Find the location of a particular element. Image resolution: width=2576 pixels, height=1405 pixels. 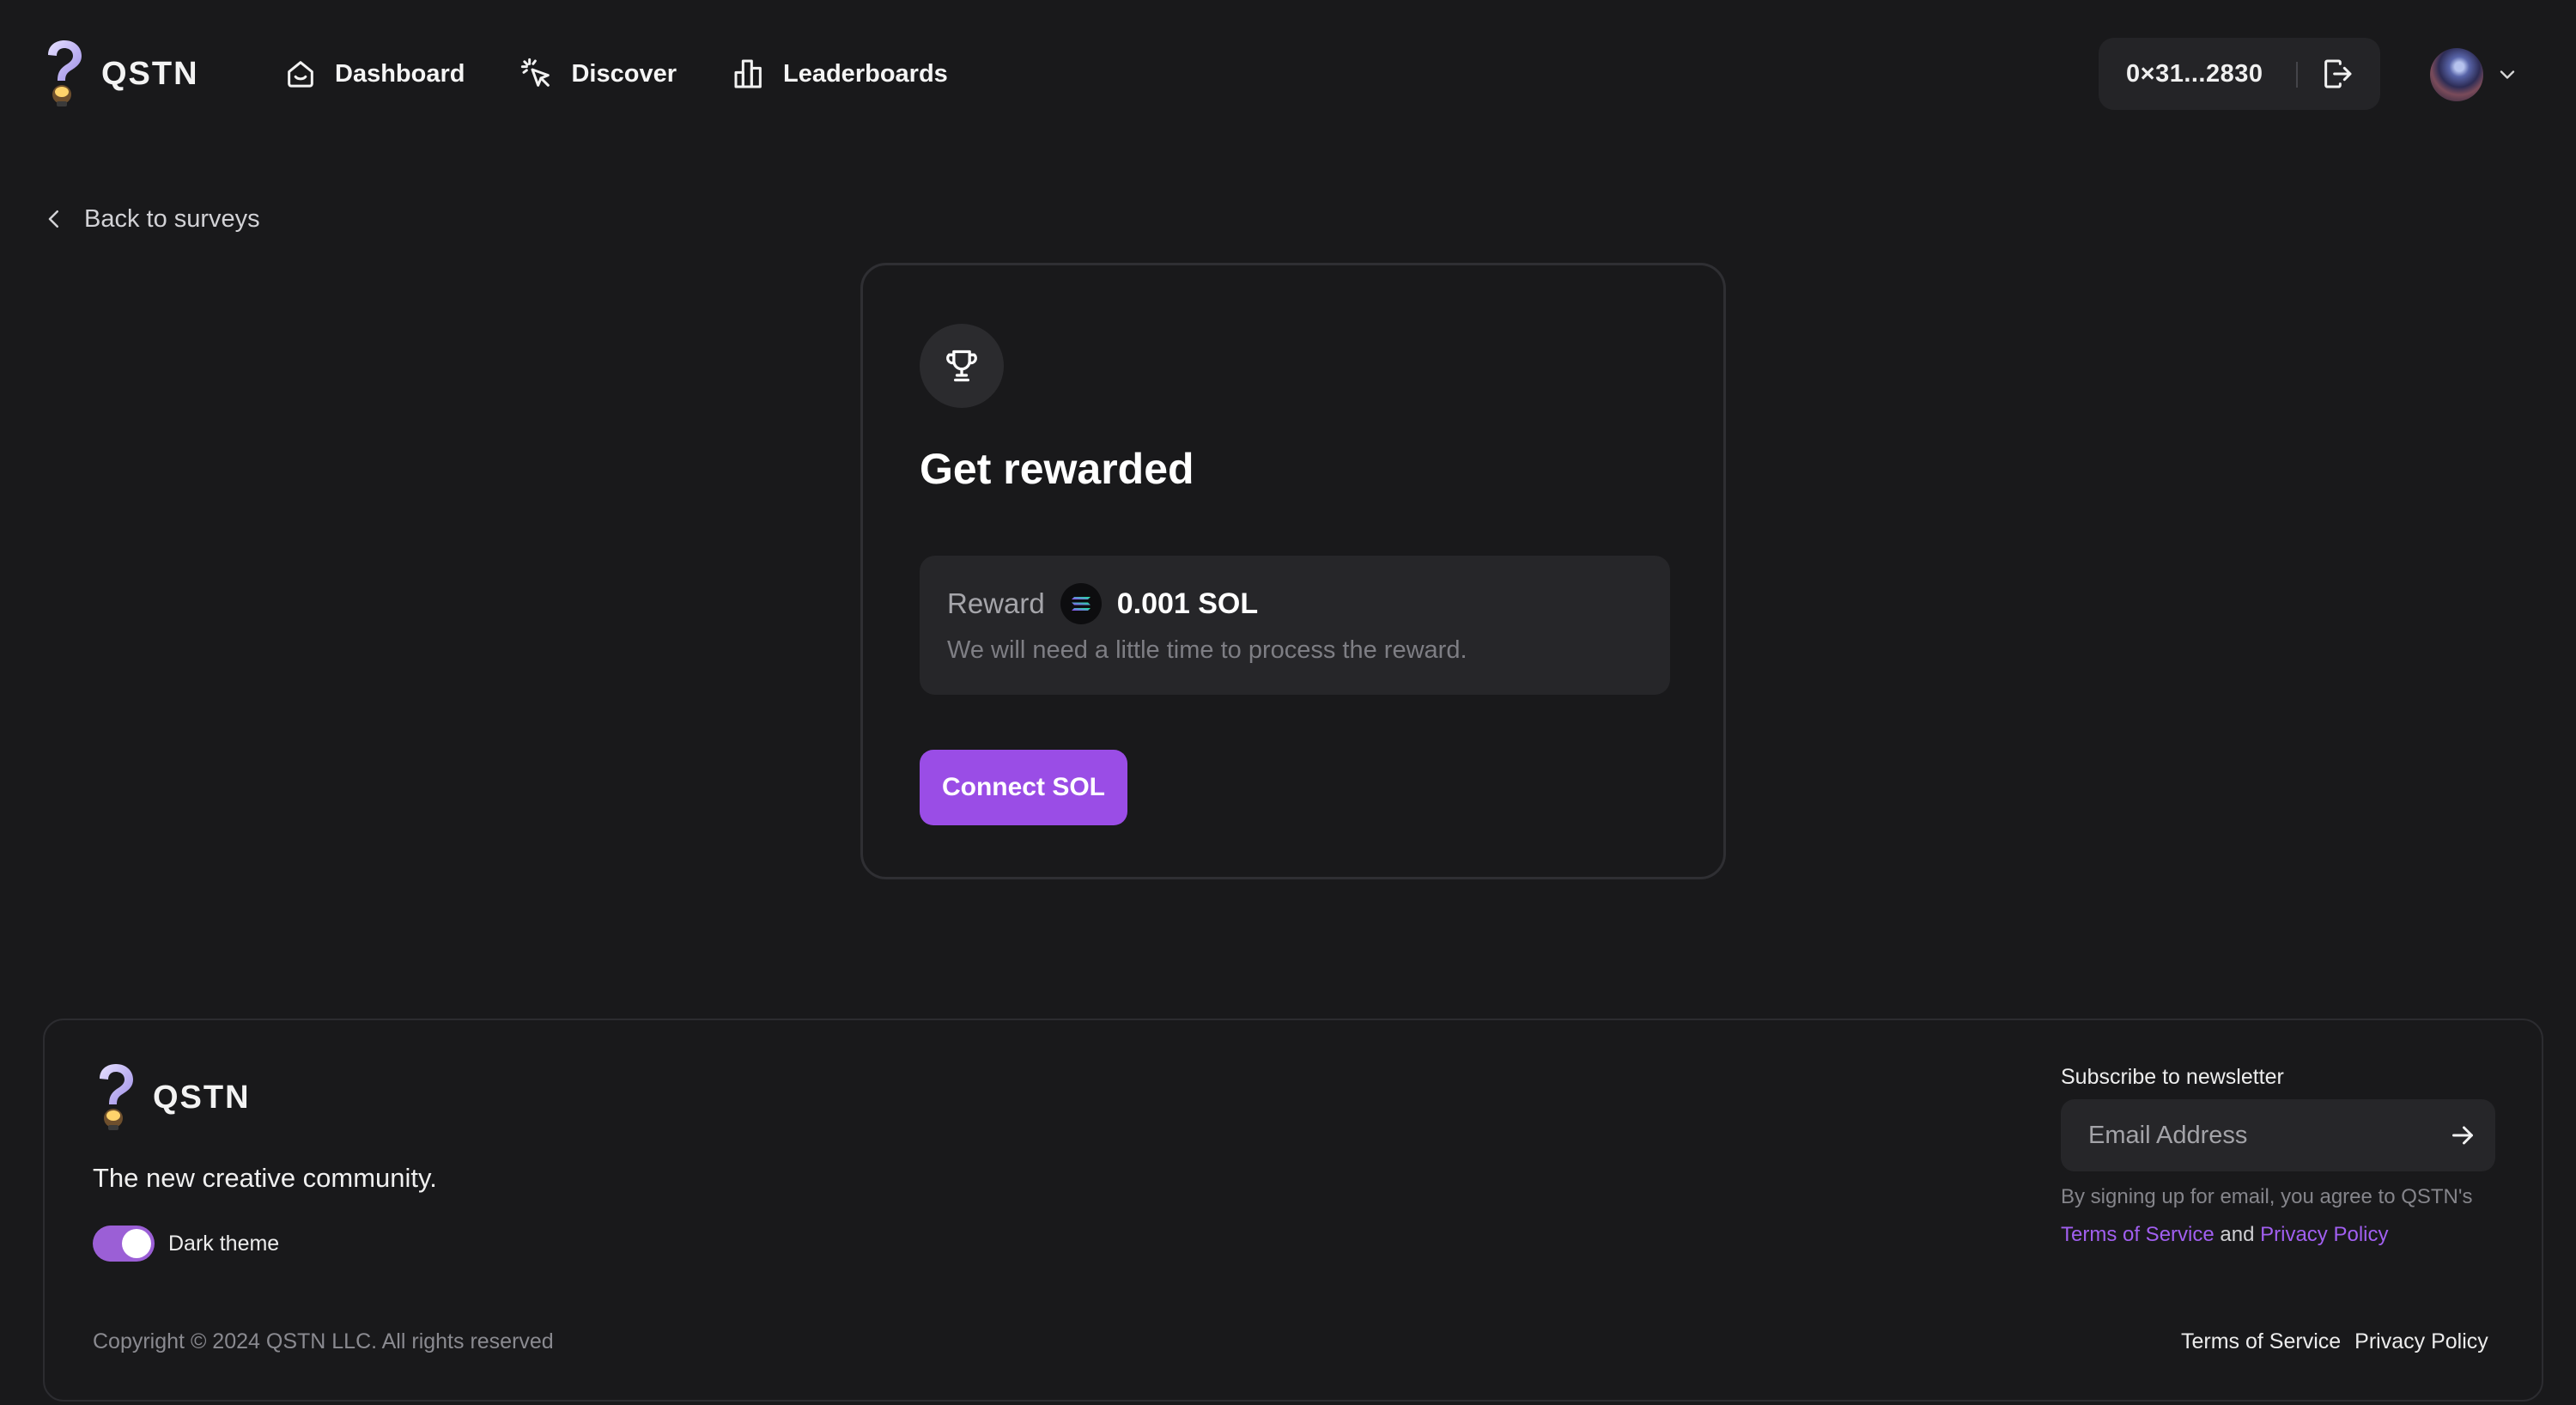

consent-terms-link: Terms of Service is located at coordinates (2138, 1234).